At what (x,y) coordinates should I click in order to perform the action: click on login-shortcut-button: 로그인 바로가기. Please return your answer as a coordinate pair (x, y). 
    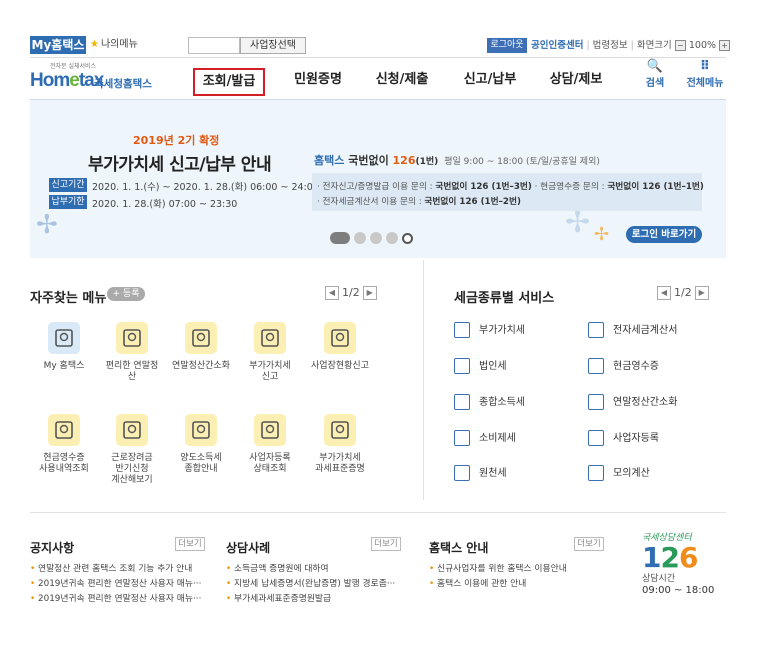
    Looking at the image, I should click on (664, 234).